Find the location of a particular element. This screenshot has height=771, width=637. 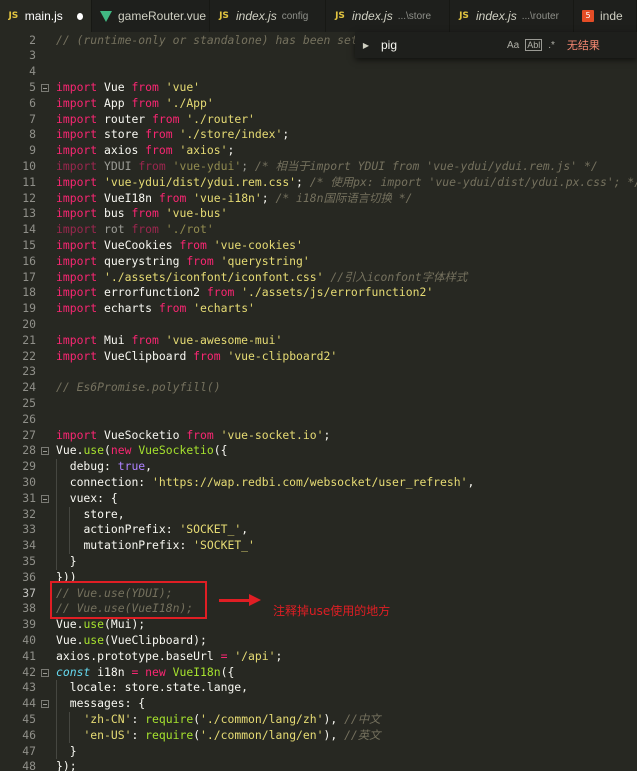

find-result: 无结果 is located at coordinates (583, 46).